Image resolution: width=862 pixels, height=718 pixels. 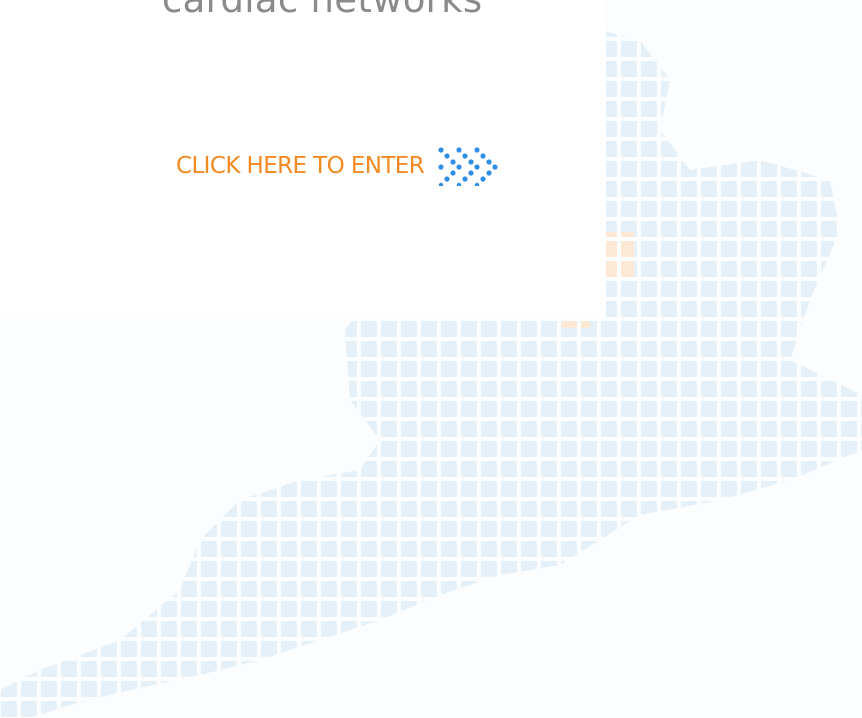 What do you see at coordinates (300, 166) in the screenshot?
I see `enter-link-label: CLICK HERE TO ENTER` at bounding box center [300, 166].